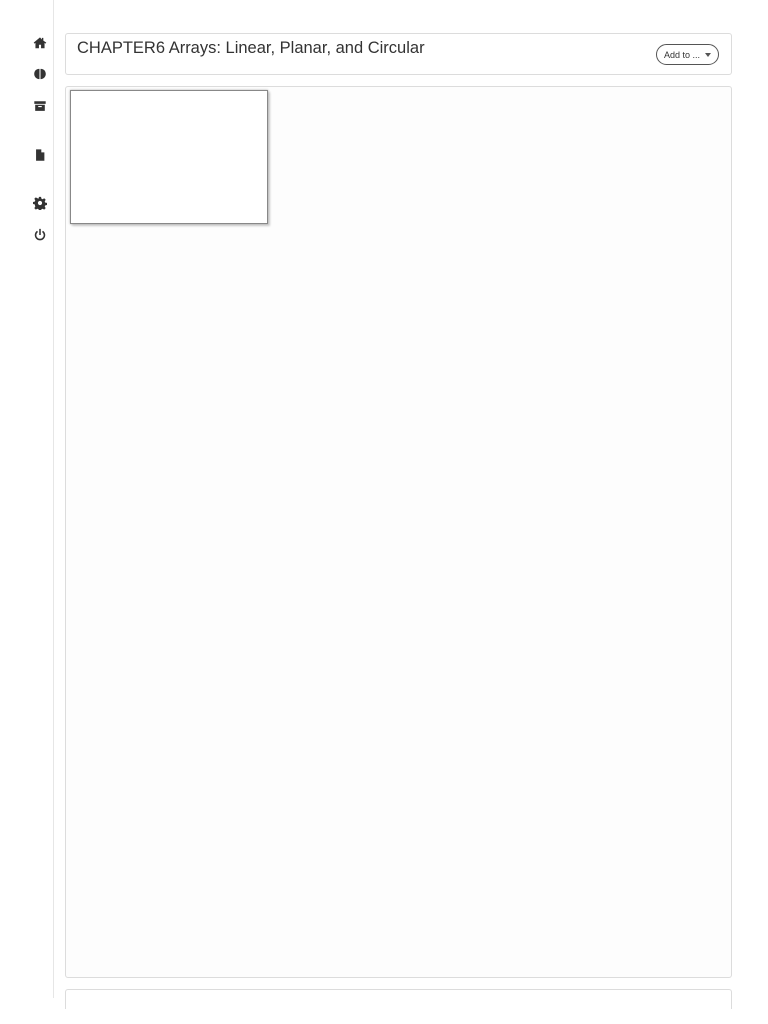  What do you see at coordinates (40, 106) in the screenshot?
I see `archive-icon` at bounding box center [40, 106].